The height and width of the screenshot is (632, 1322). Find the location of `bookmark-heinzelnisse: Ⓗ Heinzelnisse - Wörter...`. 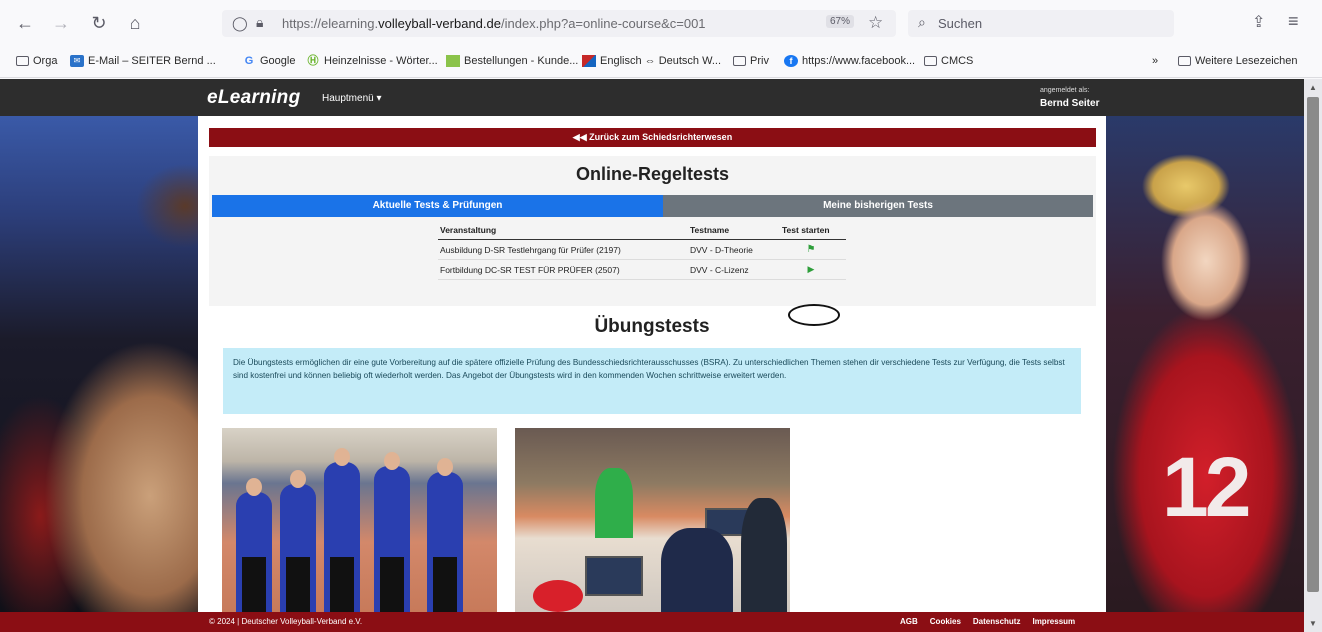

bookmark-heinzelnisse: Ⓗ Heinzelnisse - Wörter... is located at coordinates (372, 61).